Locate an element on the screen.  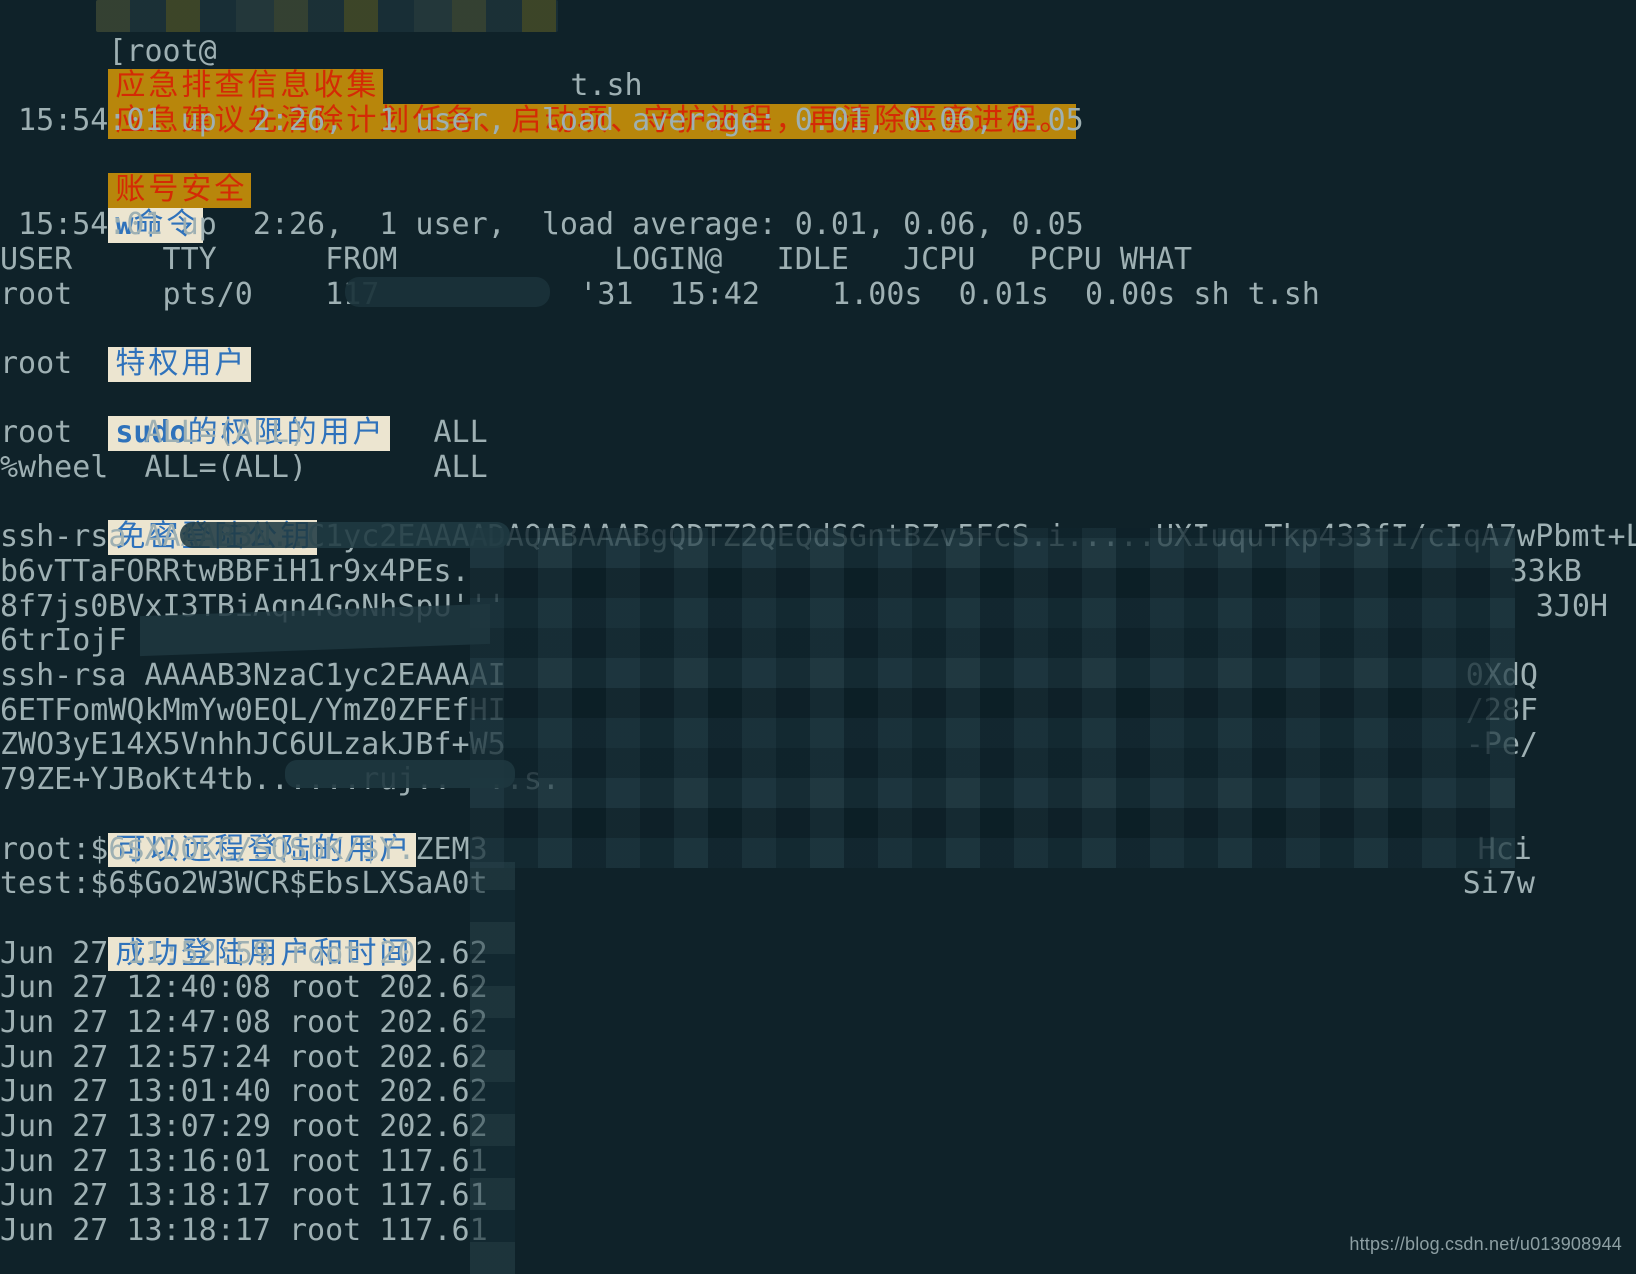
w-table-header: USER TTY FROM LOGIN@ IDLE JCPU PCPU WHAT is located at coordinates (596, 259).